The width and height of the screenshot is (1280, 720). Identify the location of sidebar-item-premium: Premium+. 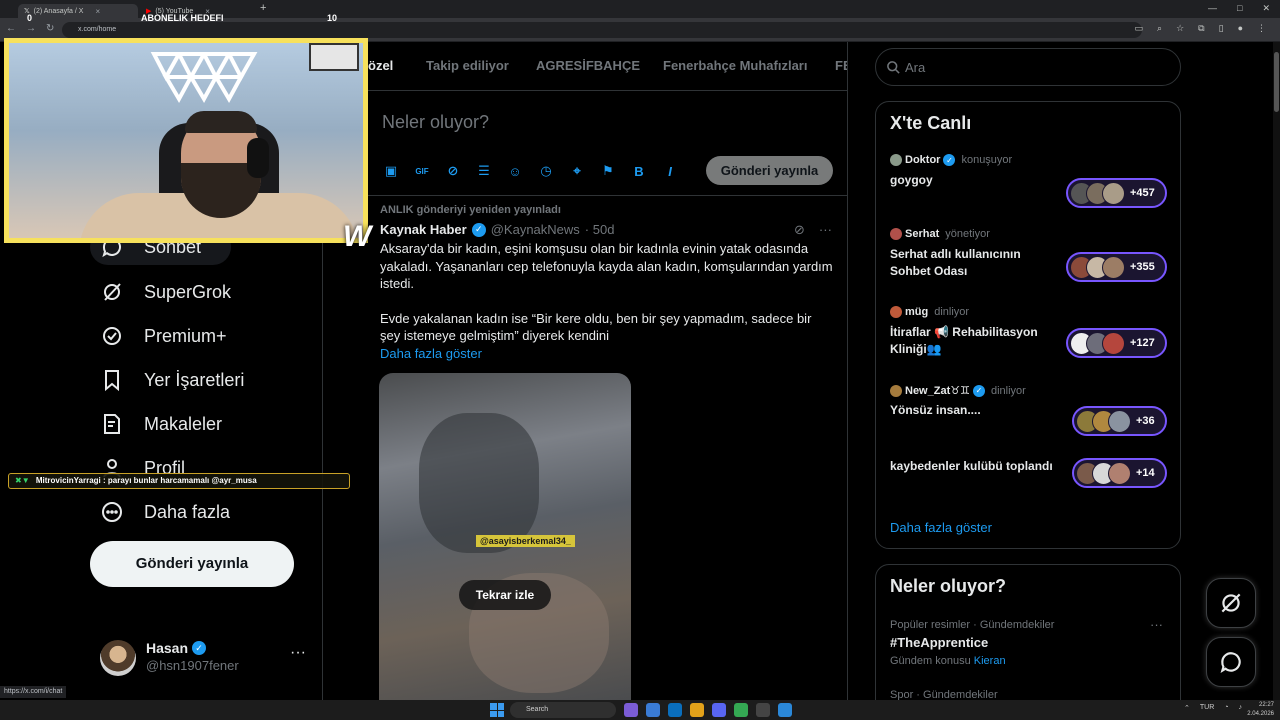
(163, 336).